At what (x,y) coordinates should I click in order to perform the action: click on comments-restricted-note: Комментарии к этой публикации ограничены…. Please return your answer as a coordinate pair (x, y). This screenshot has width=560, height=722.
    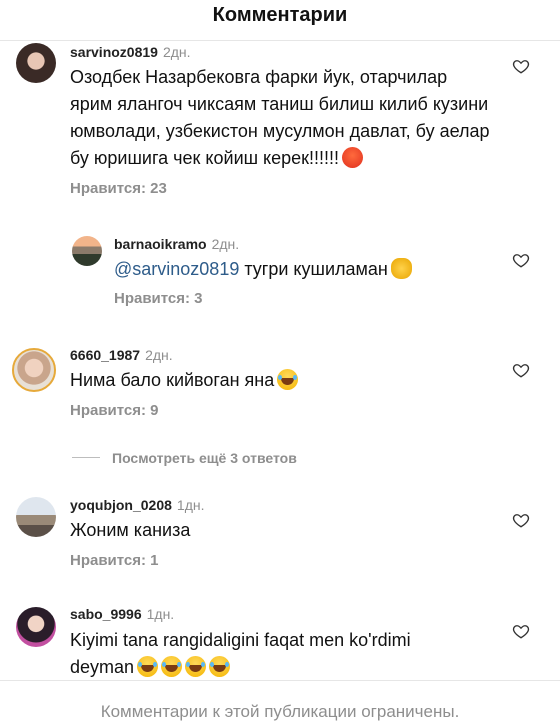
    Looking at the image, I should click on (280, 711).